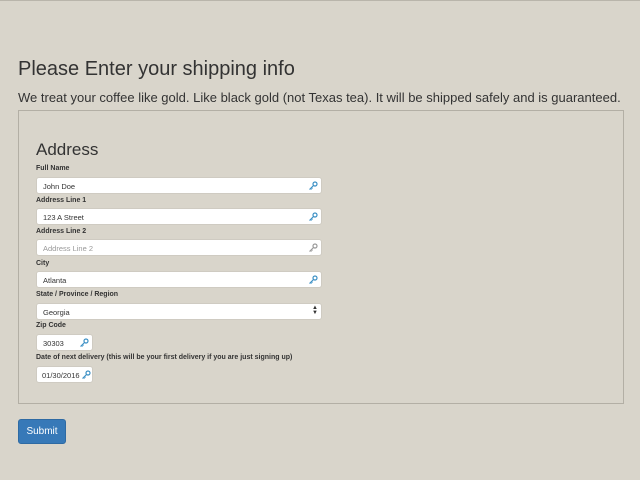 Image resolution: width=640 pixels, height=480 pixels. I want to click on city-field: Atlanta, so click(179, 279).